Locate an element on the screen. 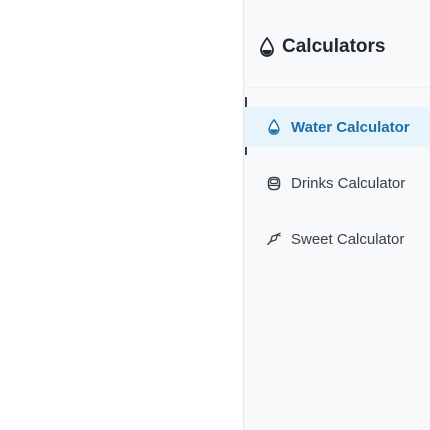  sidebar-title: Calculators is located at coordinates (322, 47).